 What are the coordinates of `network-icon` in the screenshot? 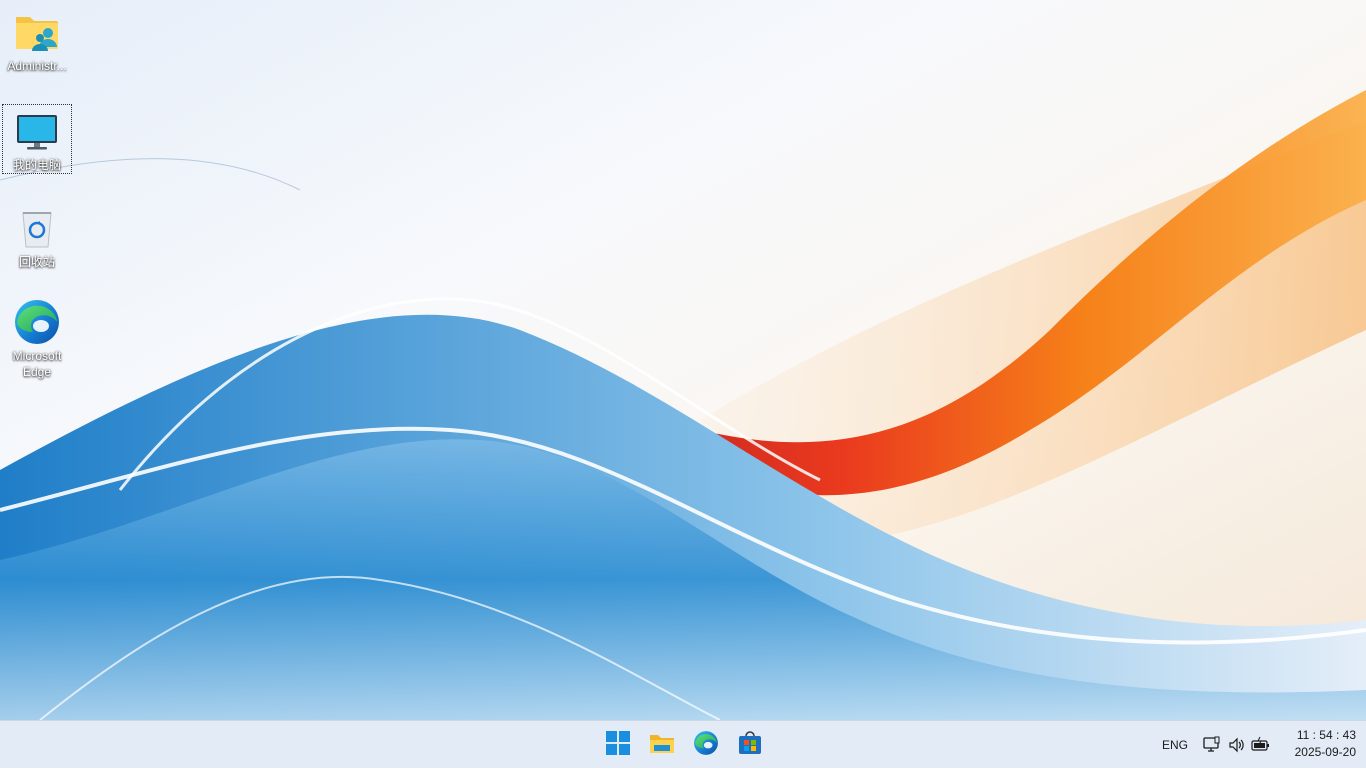 It's located at (1212, 745).